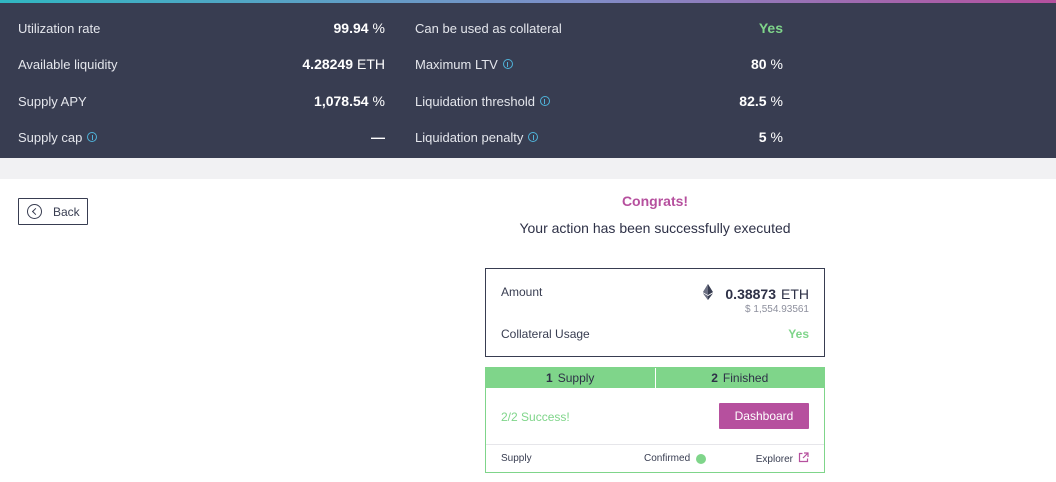 This screenshot has height=482, width=1056. I want to click on stat-label: Utilization rate, so click(59, 28).